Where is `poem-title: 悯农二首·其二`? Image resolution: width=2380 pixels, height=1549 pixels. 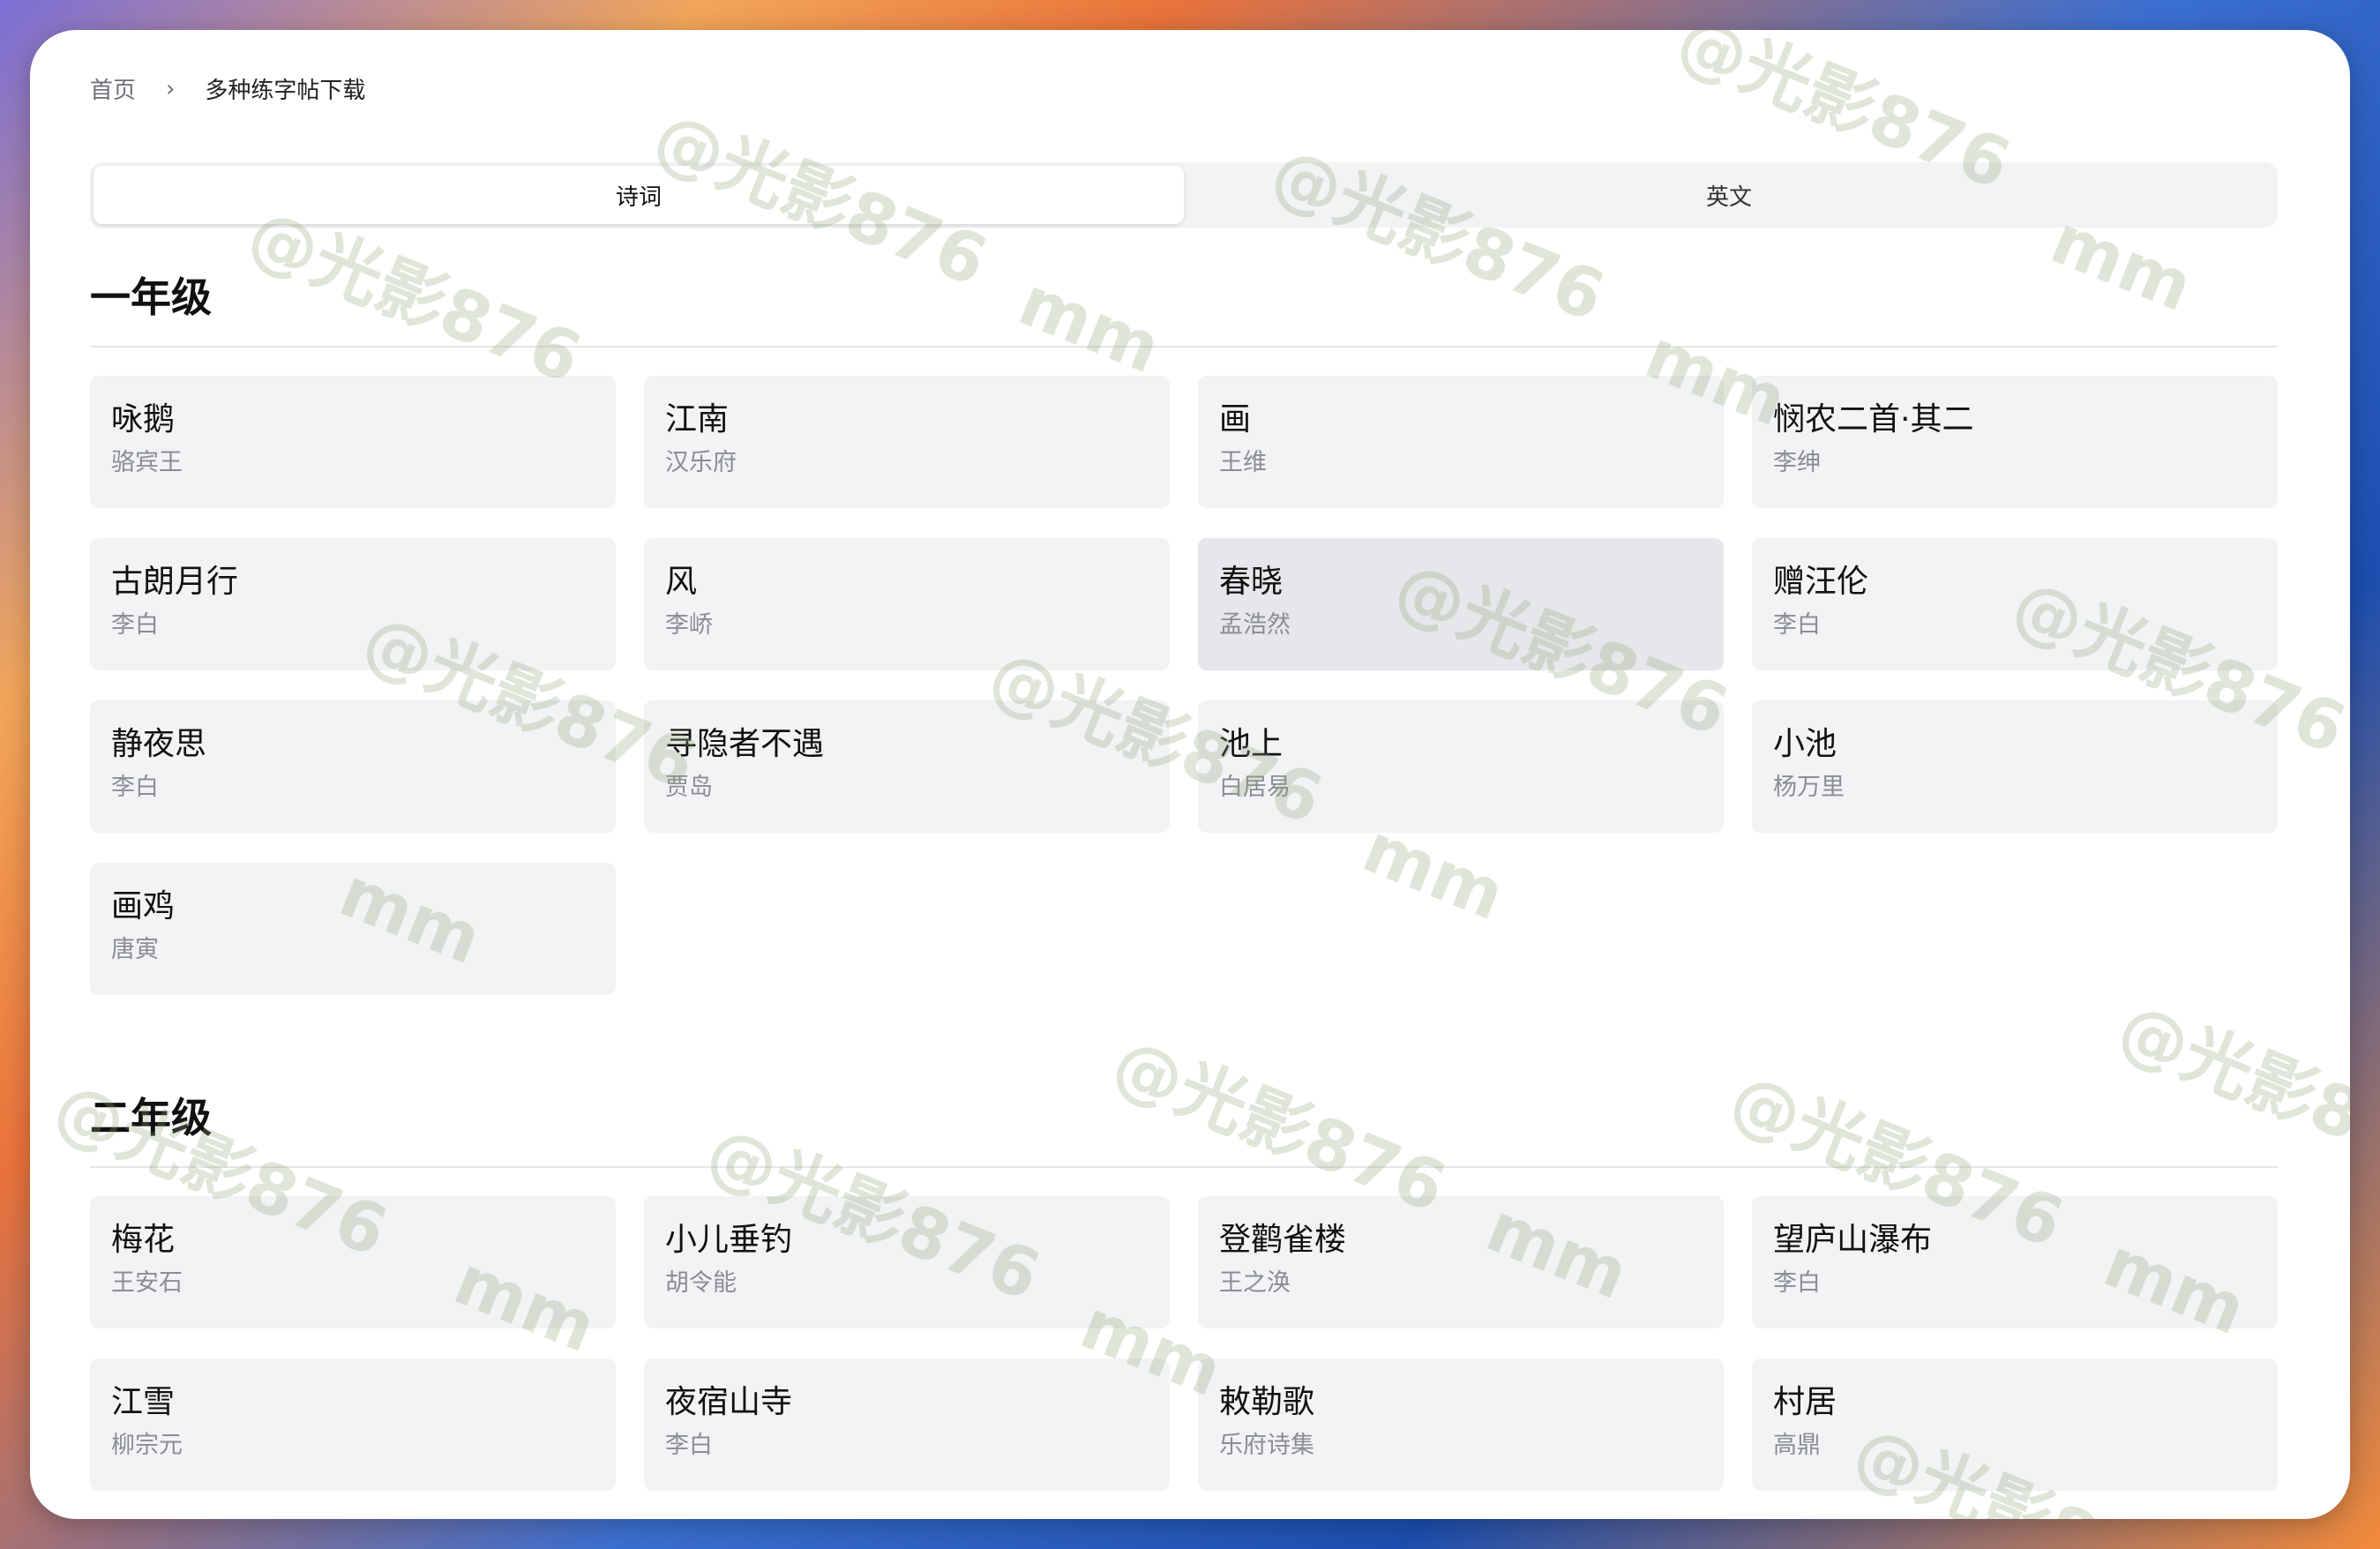
poem-title: 悯农二首·其二 is located at coordinates (1874, 419).